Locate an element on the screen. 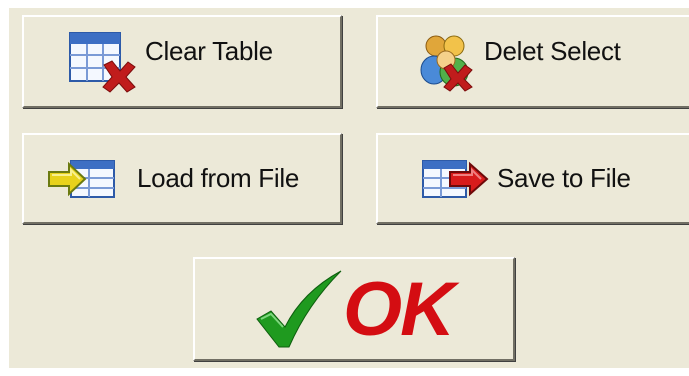  load-from-file-button: Load from File is located at coordinates (182, 178).